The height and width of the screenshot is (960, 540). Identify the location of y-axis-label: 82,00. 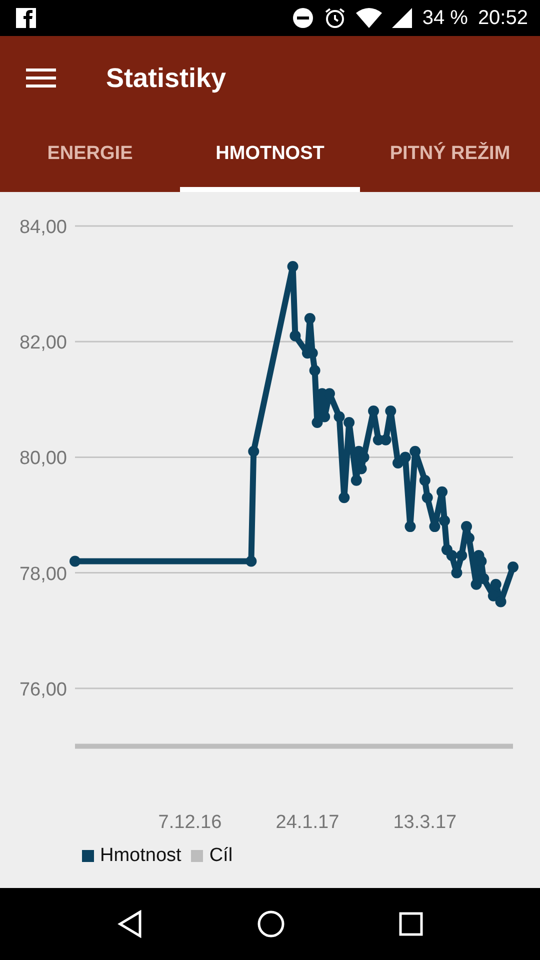
(43, 343).